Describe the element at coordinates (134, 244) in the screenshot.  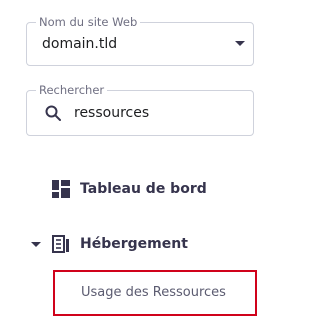
I see `nav-item-hosting-label: Hébergement` at that location.